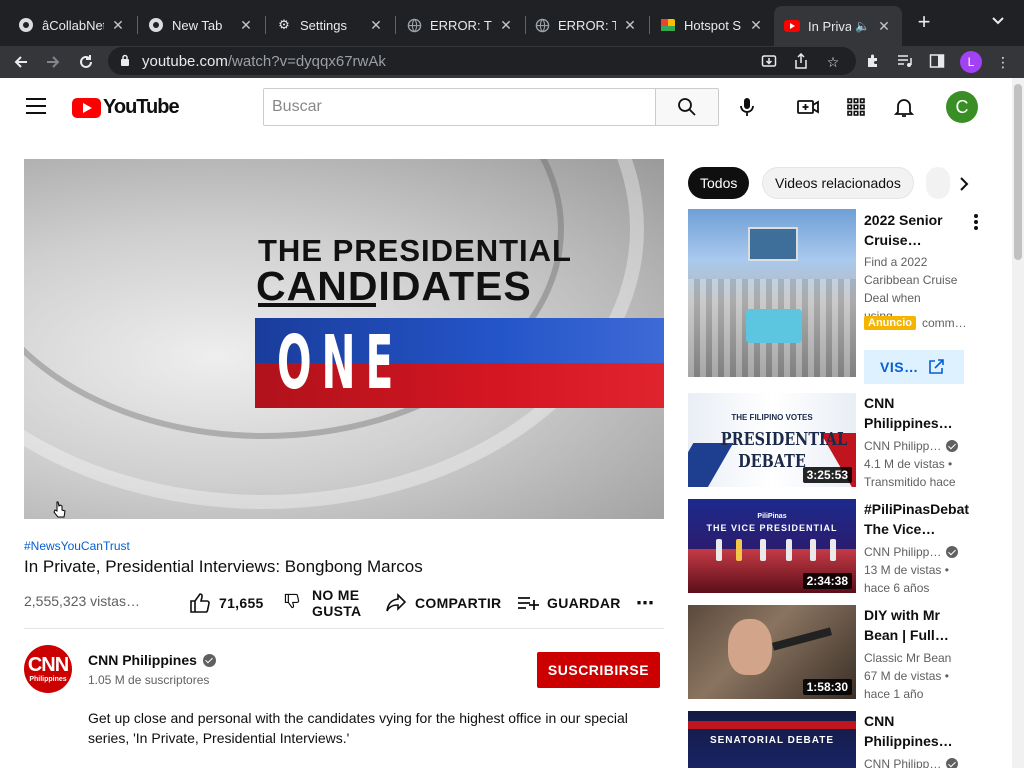 The width and height of the screenshot is (1024, 768). What do you see at coordinates (712, 25) in the screenshot?
I see `browser-tab-hotspot: Hotspot Sh ✕` at bounding box center [712, 25].